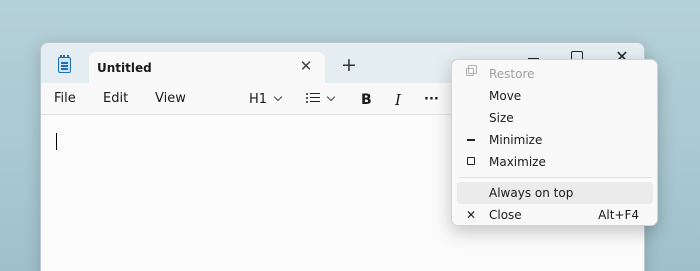 The width and height of the screenshot is (700, 271). Describe the element at coordinates (65, 98) in the screenshot. I see `menu-file: File` at that location.